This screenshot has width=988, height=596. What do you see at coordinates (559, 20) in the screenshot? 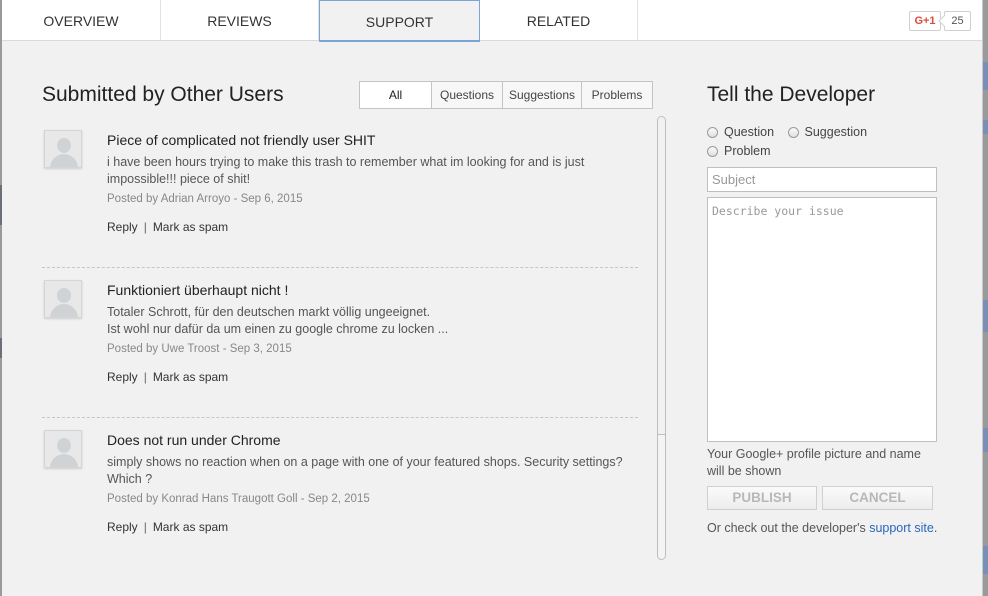
I see `tab-related: RELATED` at bounding box center [559, 20].